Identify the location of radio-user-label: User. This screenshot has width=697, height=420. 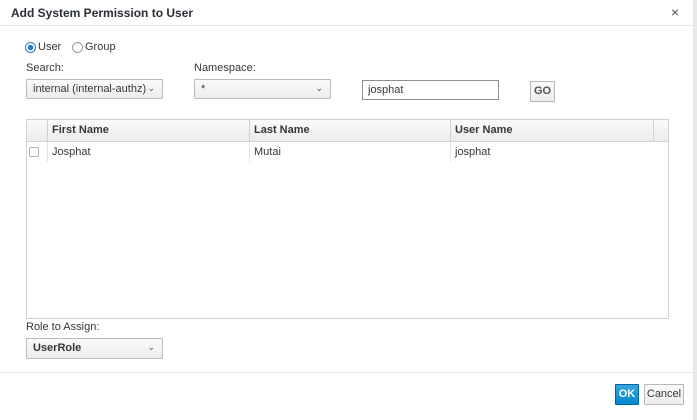
(50, 47).